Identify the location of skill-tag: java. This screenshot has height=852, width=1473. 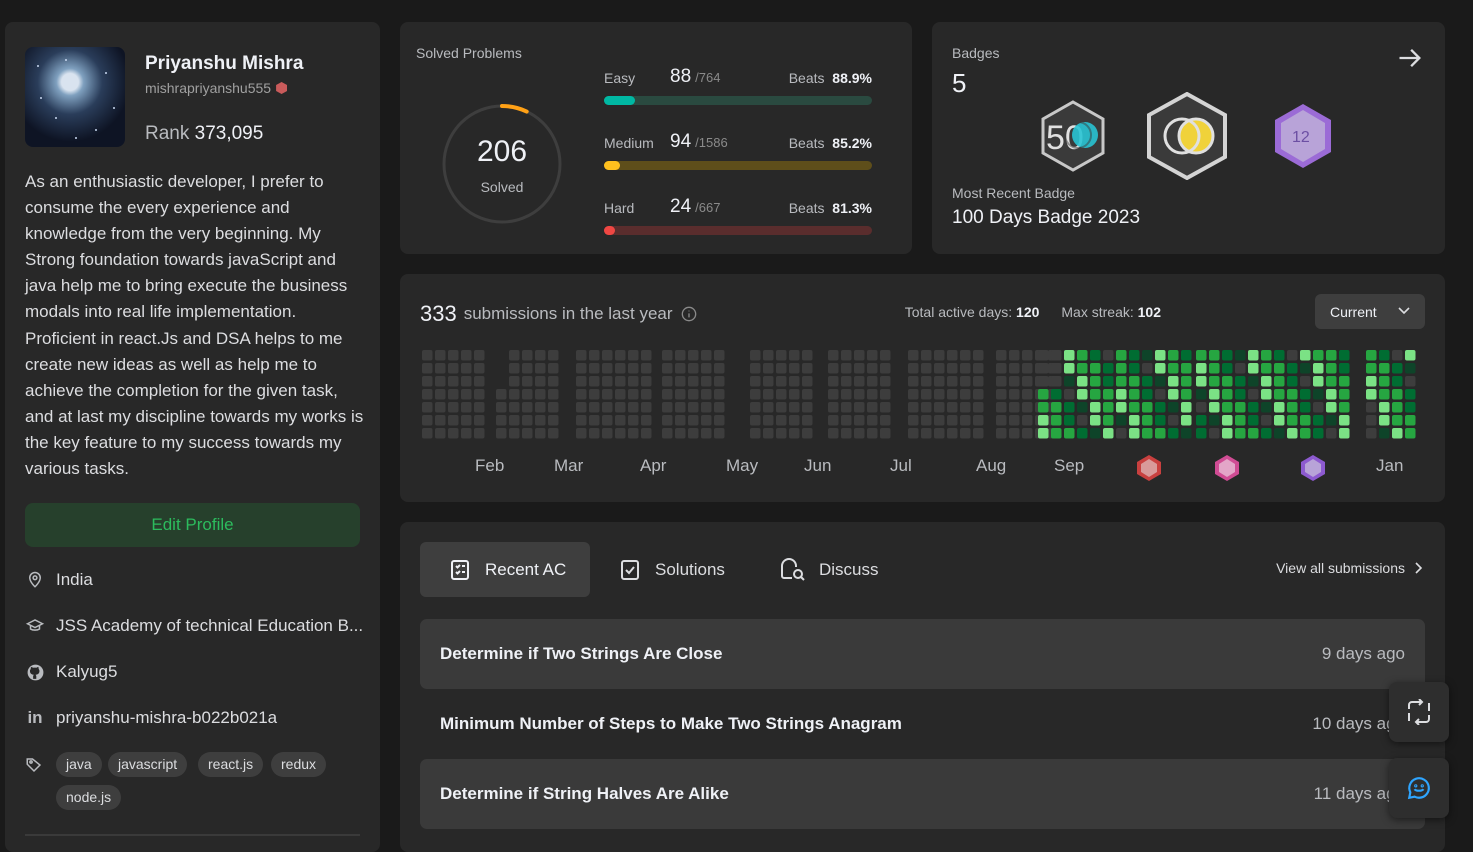
(79, 764).